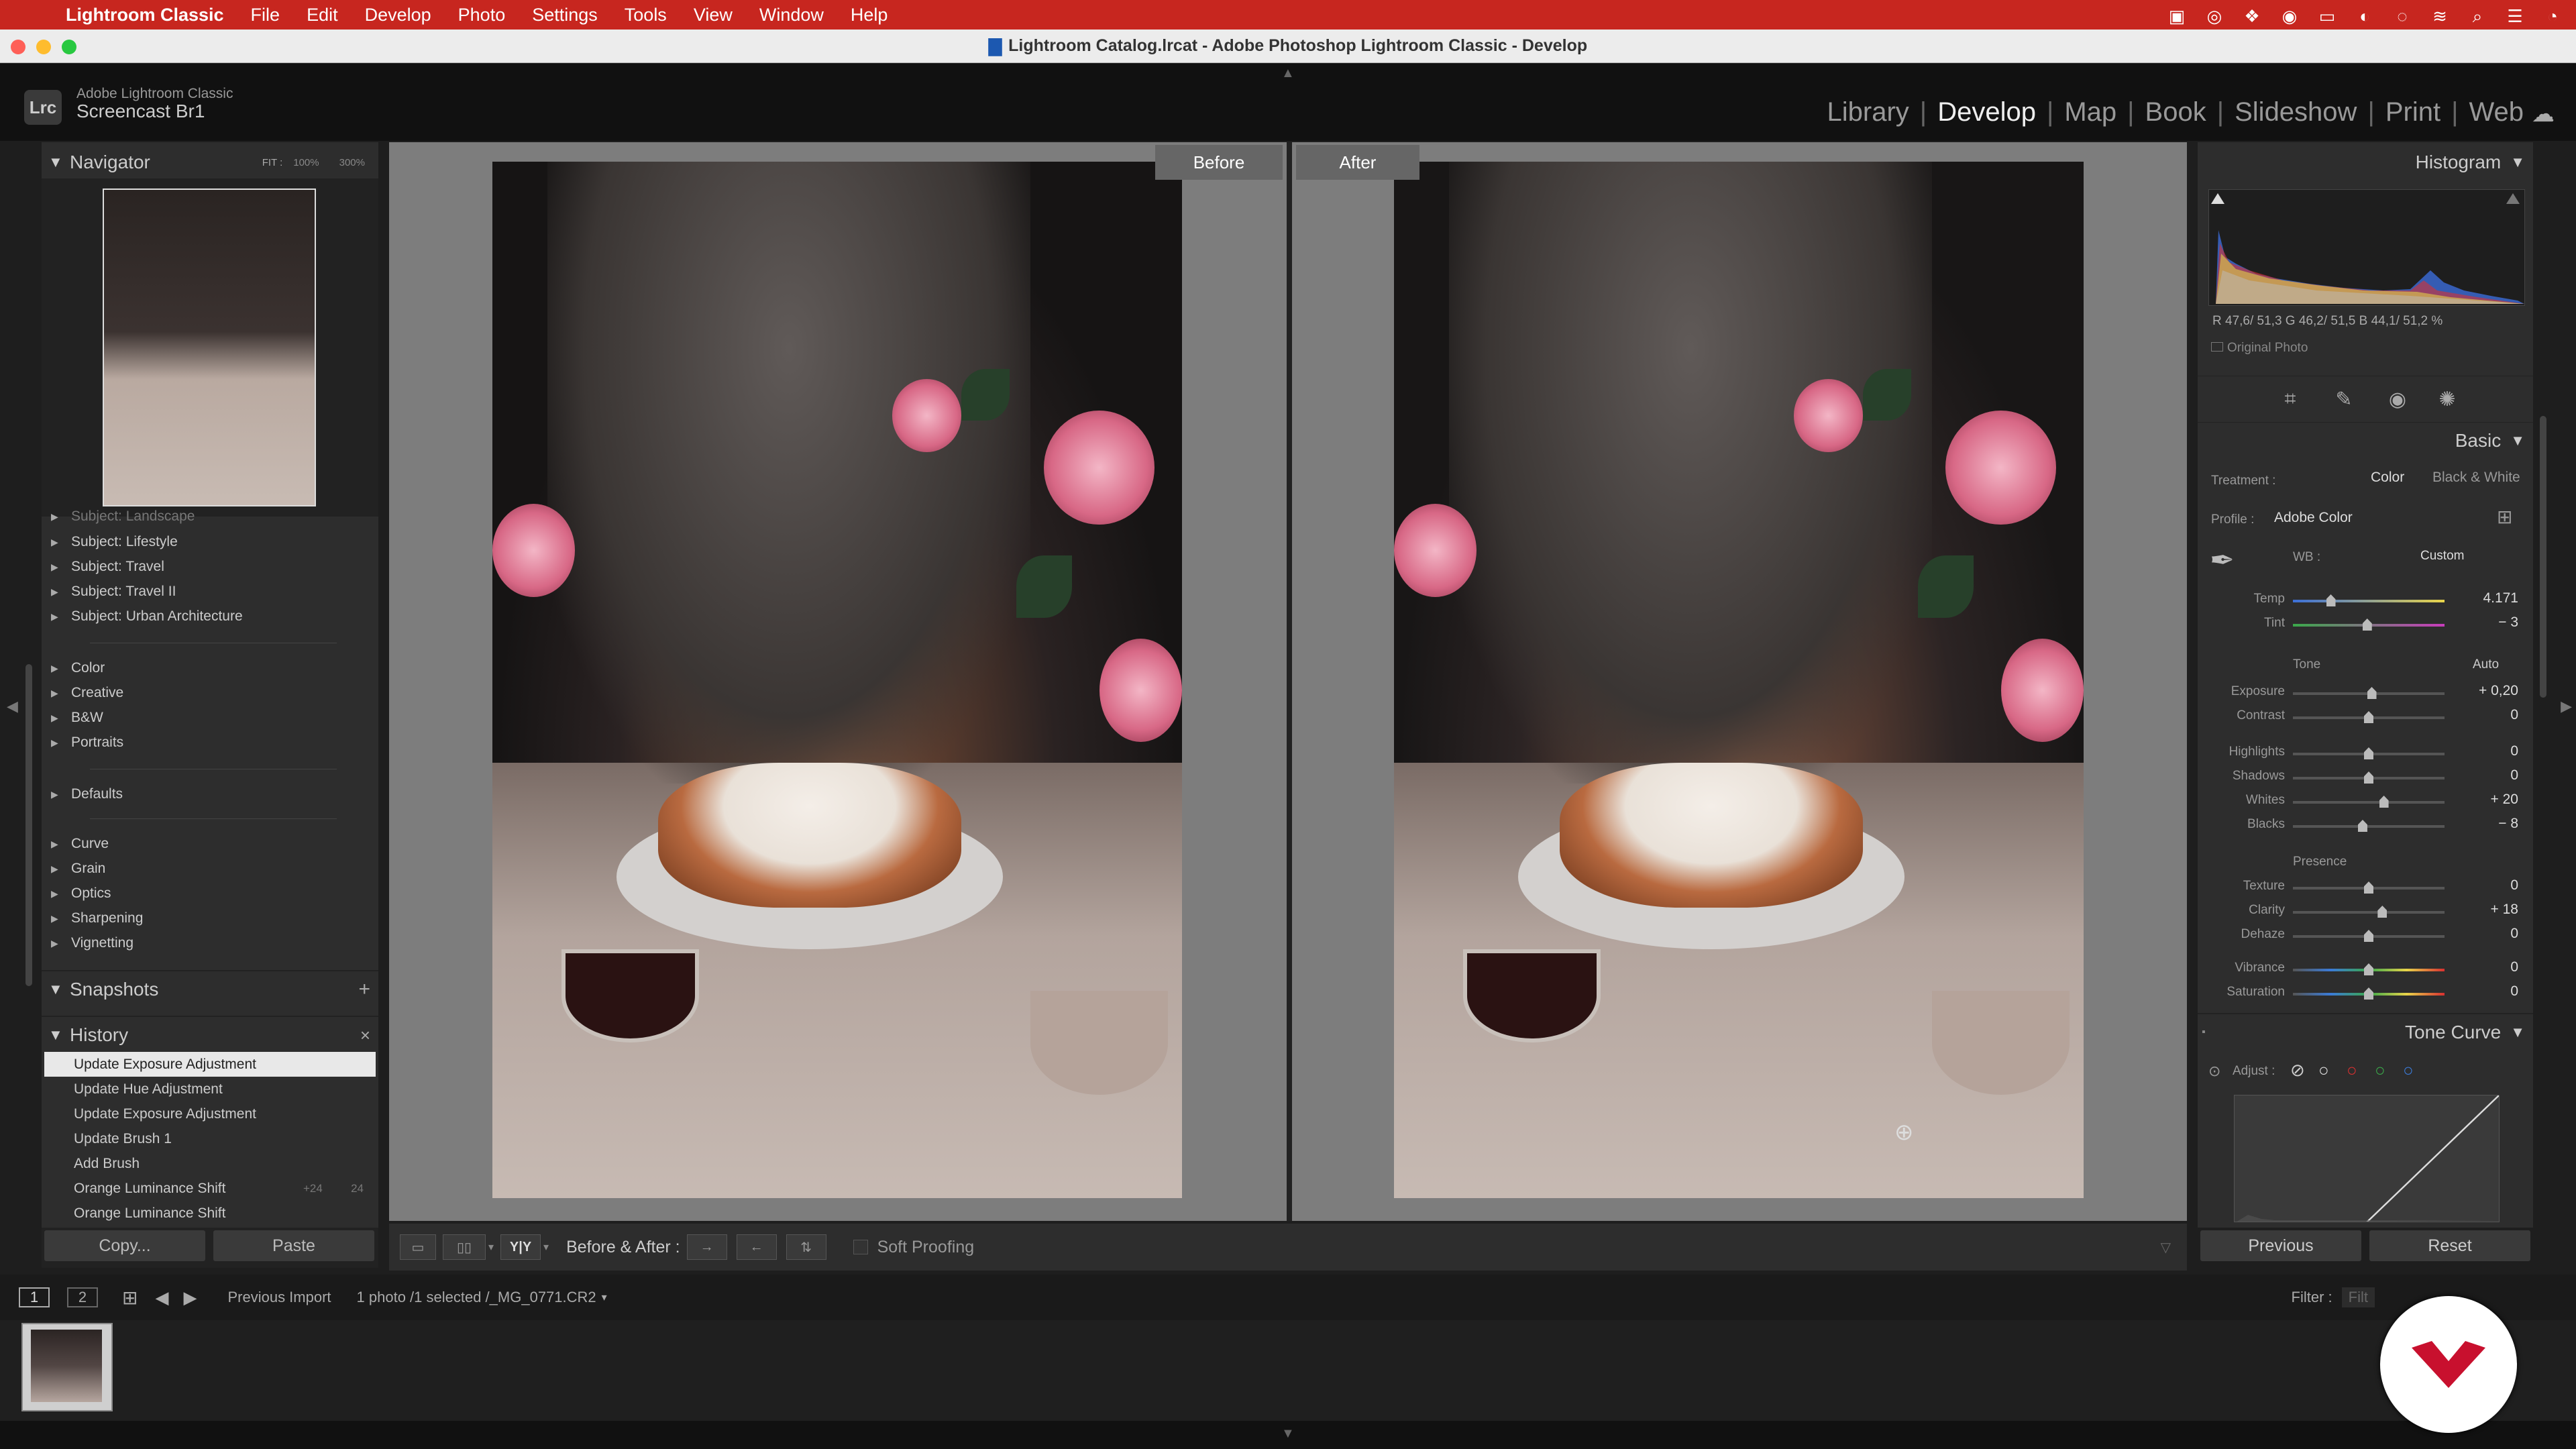 The image size is (2576, 1449). What do you see at coordinates (2367, 1158) in the screenshot?
I see `tone-curve-graph` at bounding box center [2367, 1158].